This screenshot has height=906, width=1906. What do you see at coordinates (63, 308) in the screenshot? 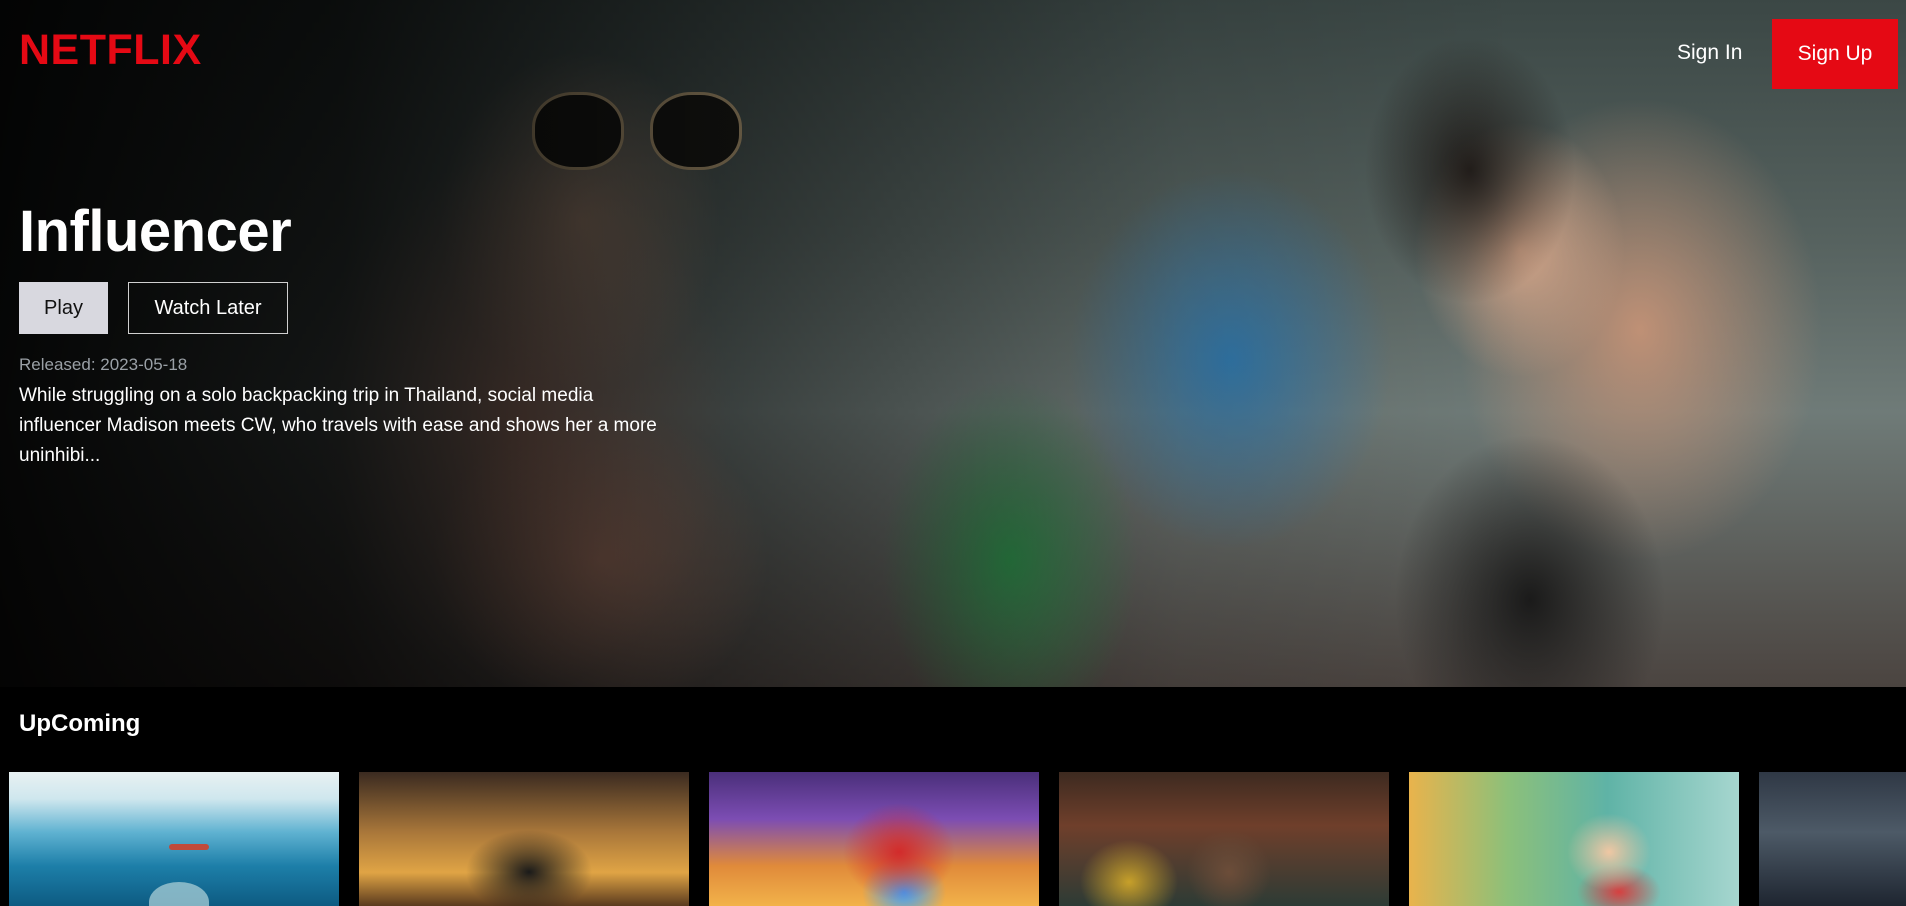
I see `play-button: Play` at bounding box center [63, 308].